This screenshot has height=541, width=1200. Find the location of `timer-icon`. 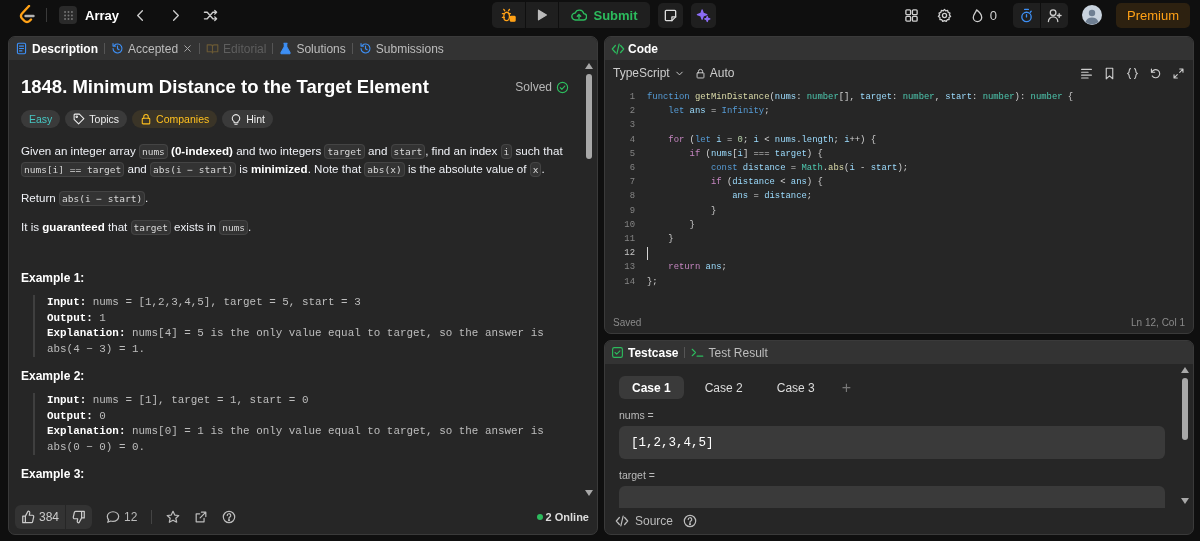

timer-icon is located at coordinates (1026, 15).